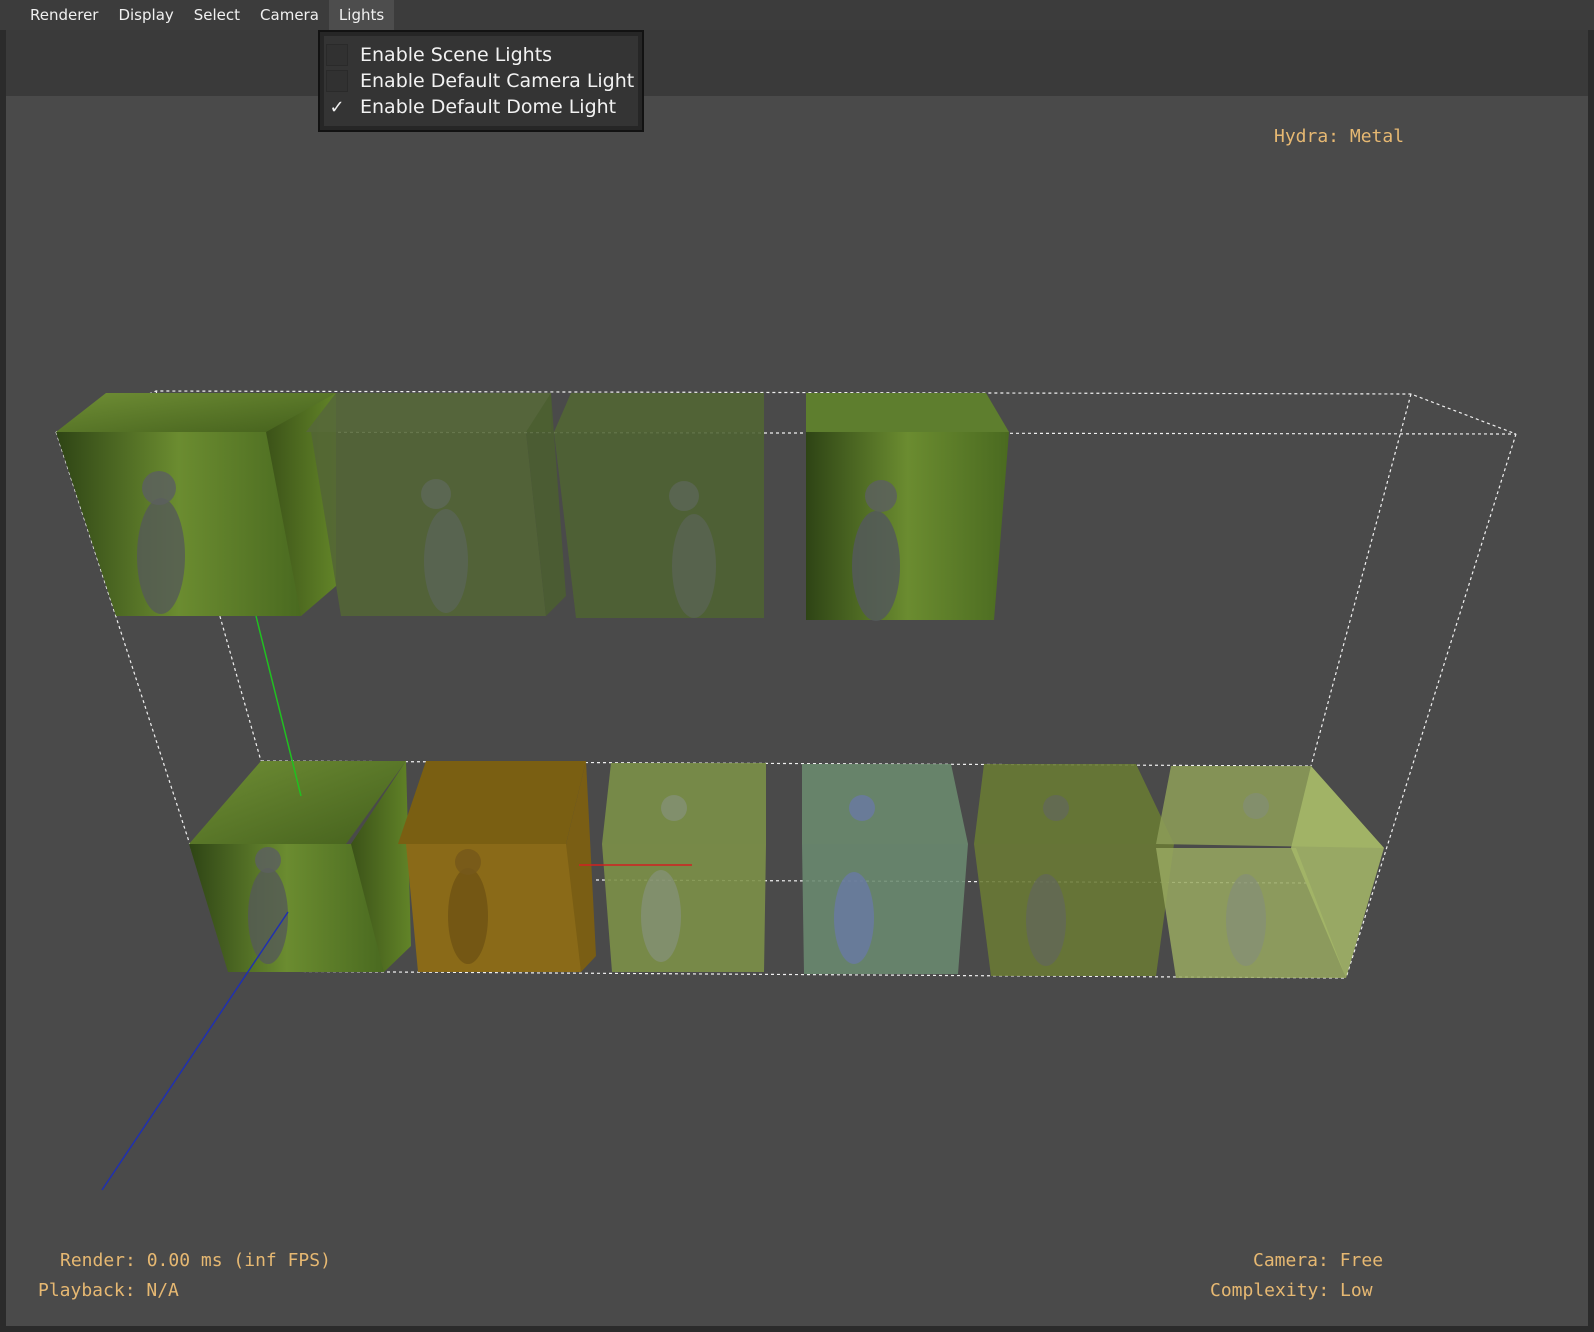 The width and height of the screenshot is (1594, 1332). I want to click on menu-item-enable-scene-lights: Enable Scene Lights, so click(481, 55).